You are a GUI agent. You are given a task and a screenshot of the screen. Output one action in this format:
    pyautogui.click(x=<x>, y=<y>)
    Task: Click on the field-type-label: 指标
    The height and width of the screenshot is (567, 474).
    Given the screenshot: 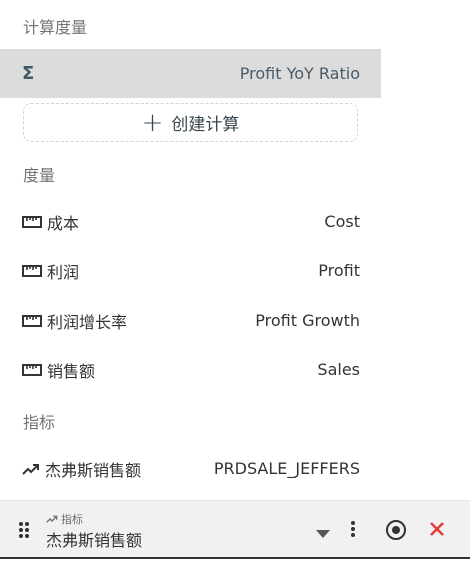 What is the action you would take?
    pyautogui.click(x=64, y=519)
    